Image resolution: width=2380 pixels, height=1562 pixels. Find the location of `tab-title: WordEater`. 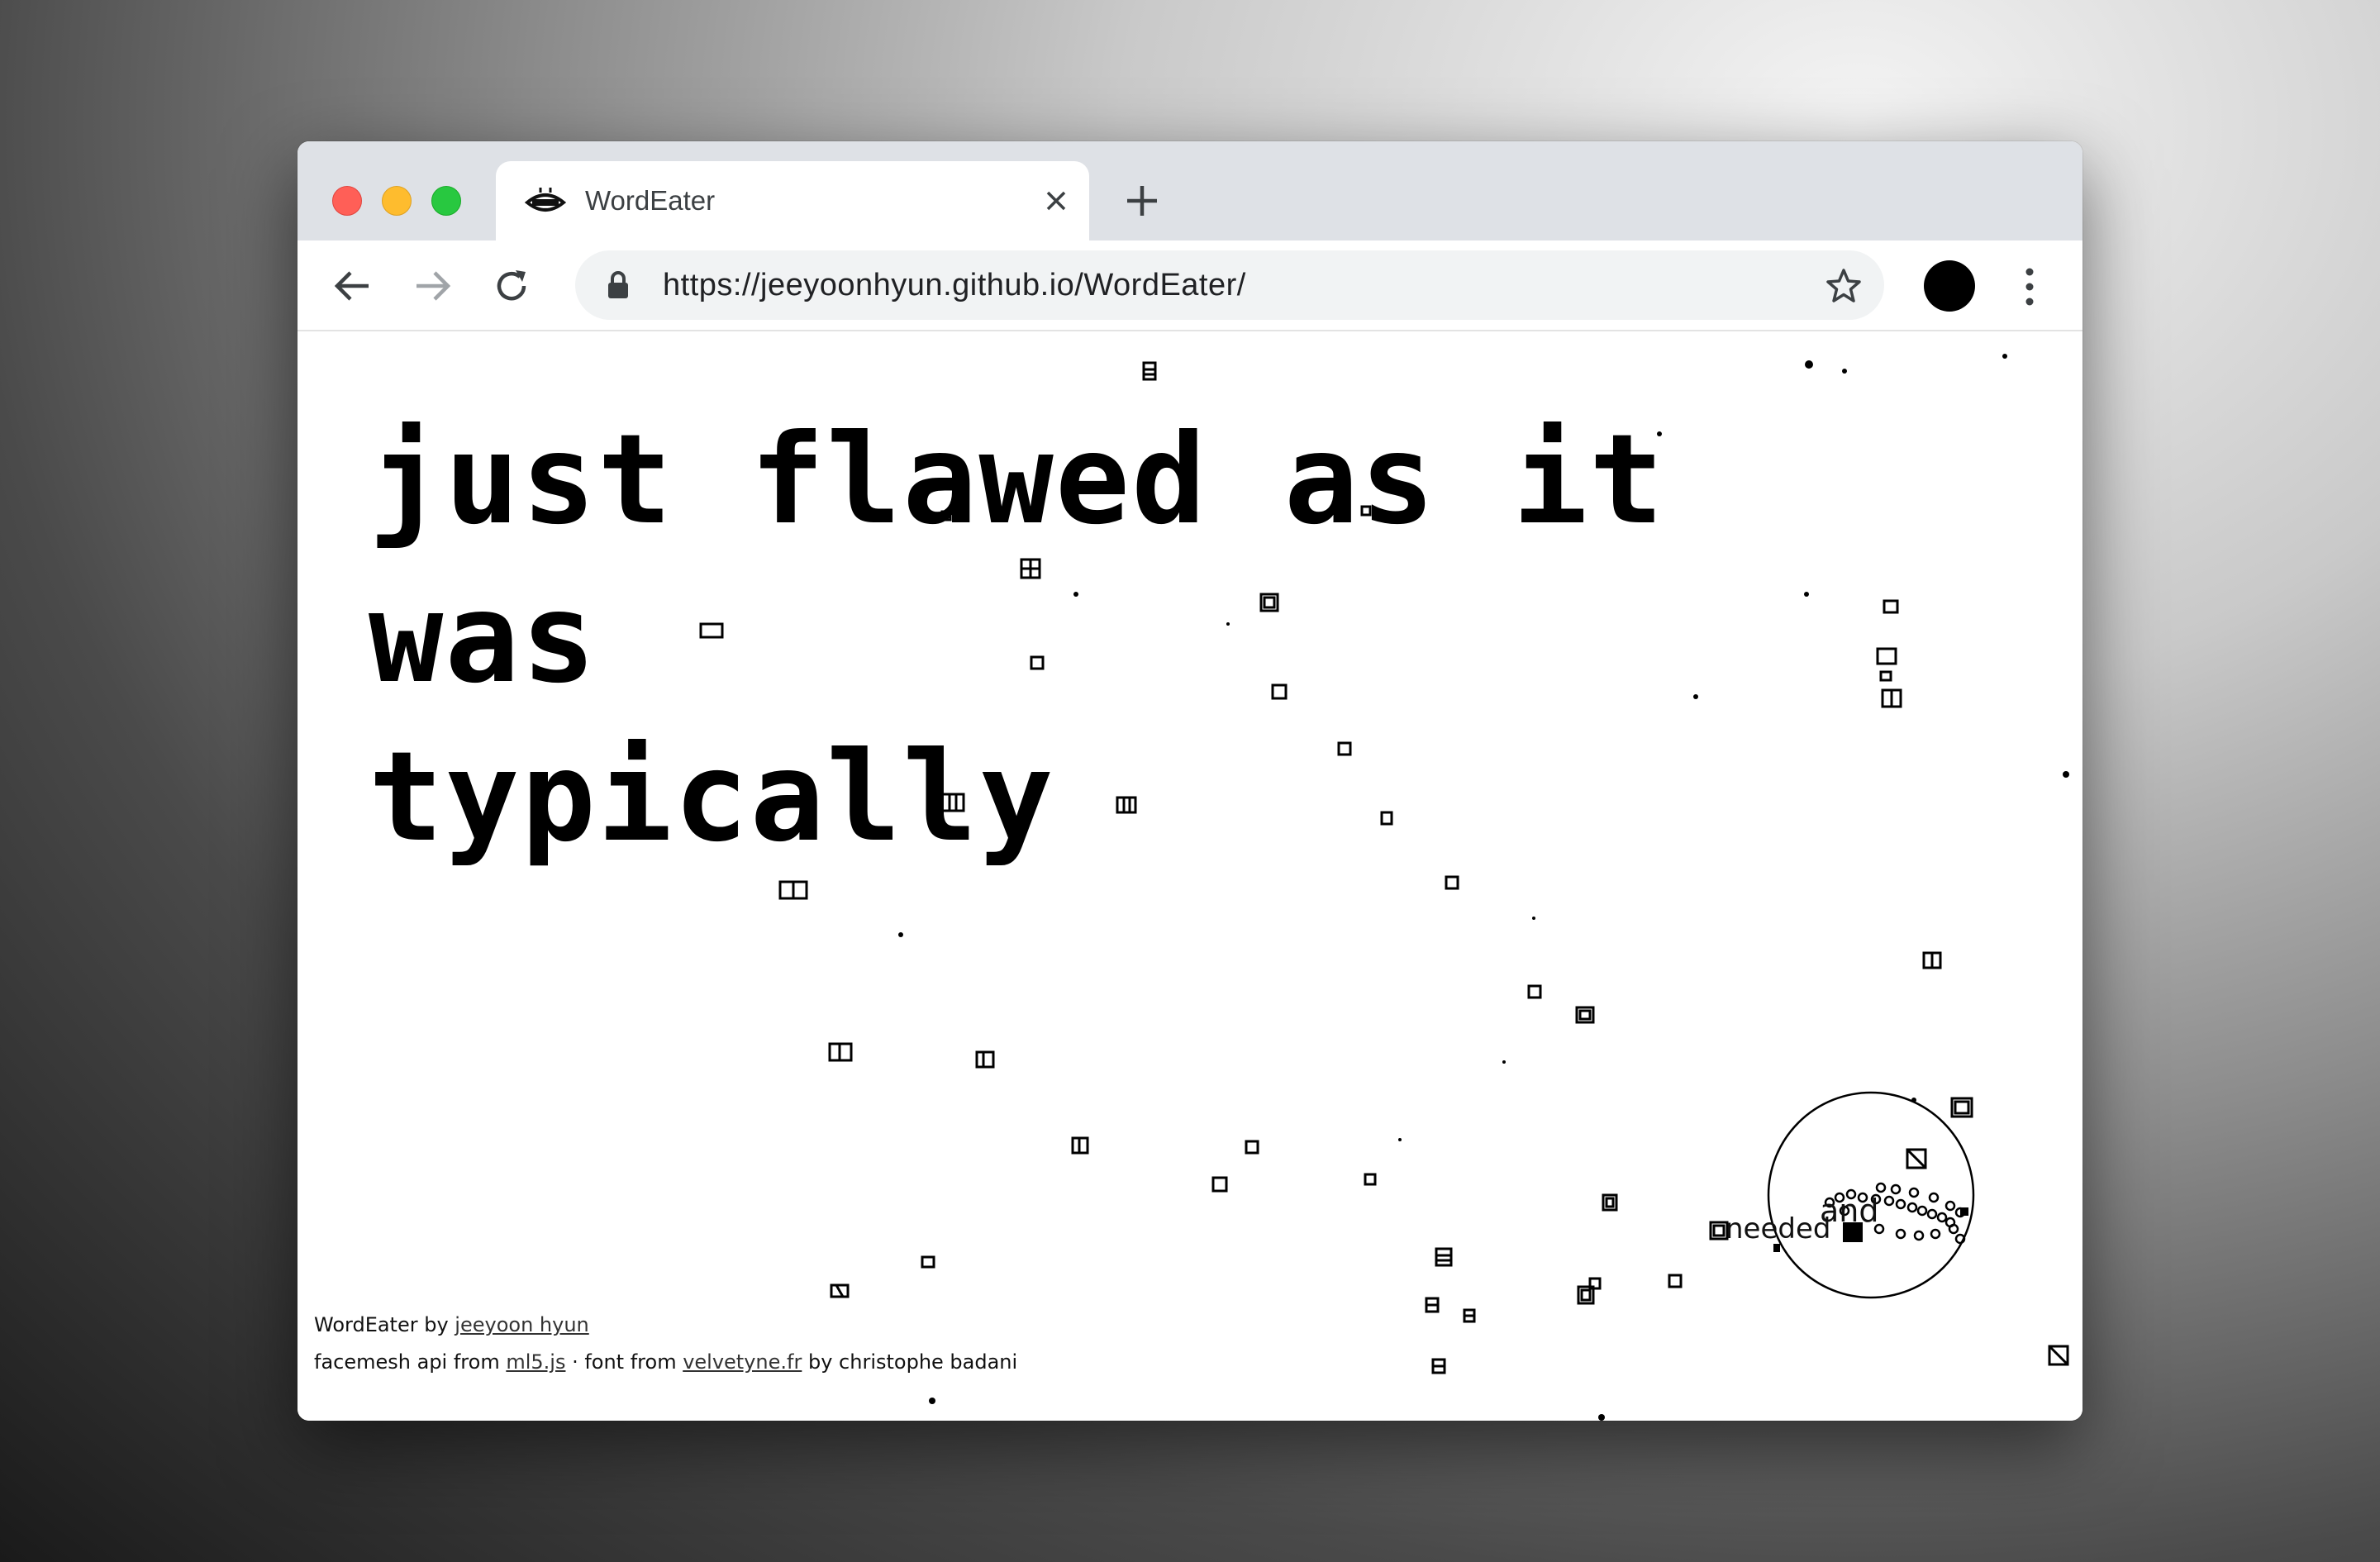

tab-title: WordEater is located at coordinates (650, 200).